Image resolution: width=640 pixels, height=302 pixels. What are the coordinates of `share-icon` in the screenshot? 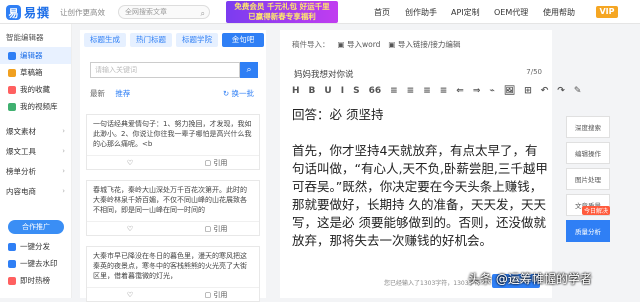 It's located at (12, 246).